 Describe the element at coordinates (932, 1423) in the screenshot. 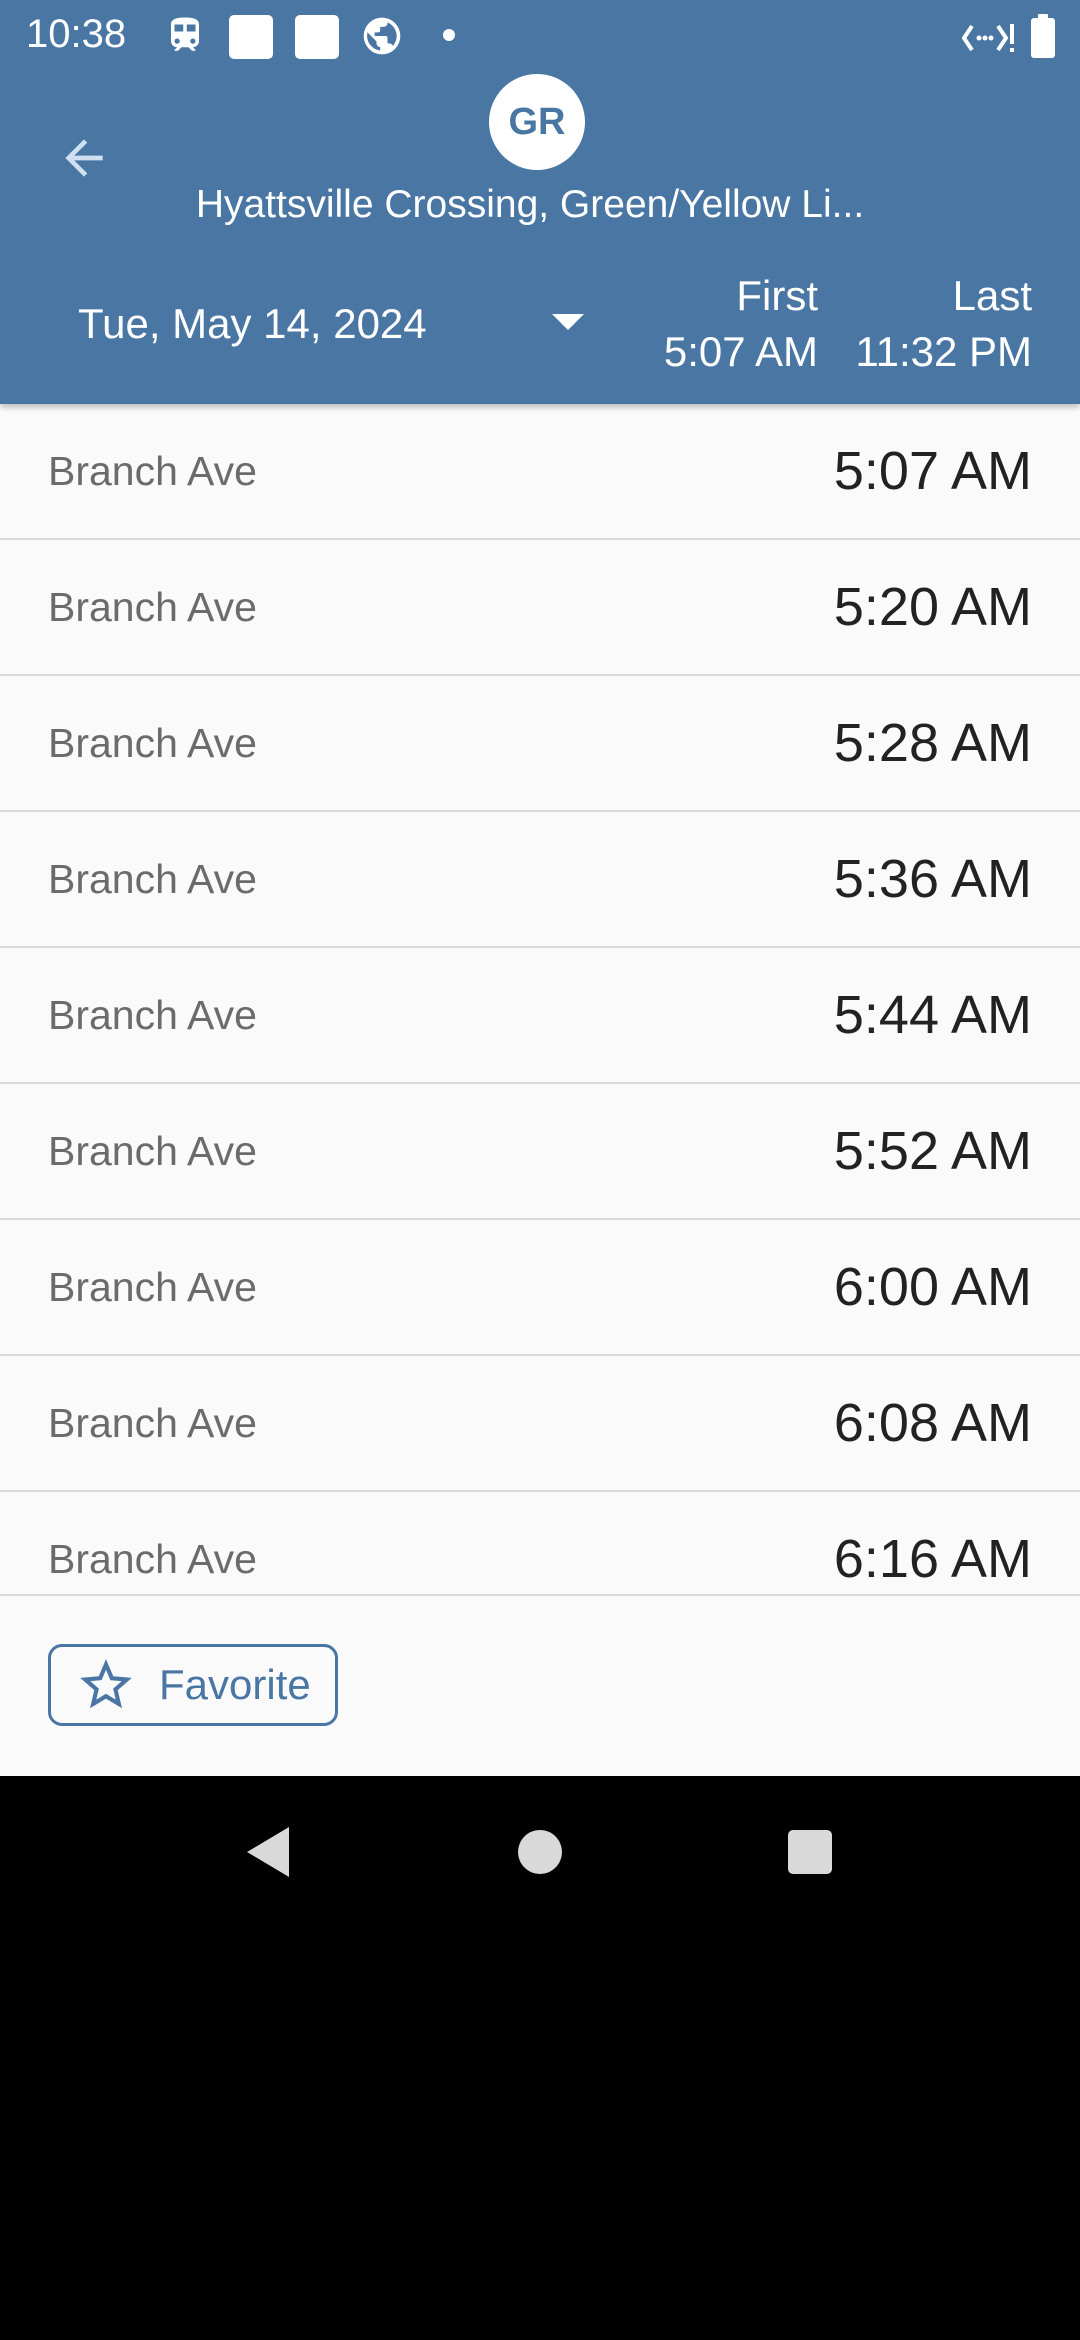

I see `departure-time: 6:08 AM` at that location.